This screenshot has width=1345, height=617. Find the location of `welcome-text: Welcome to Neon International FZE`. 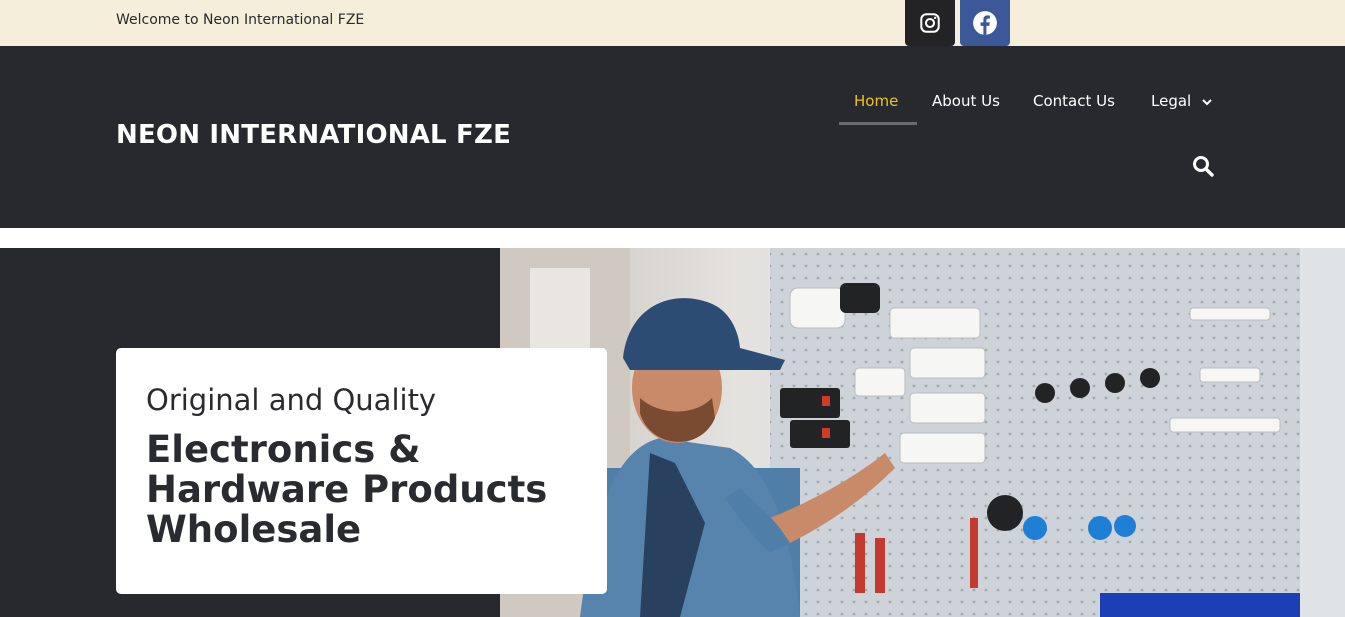

welcome-text: Welcome to Neon International FZE is located at coordinates (240, 20).